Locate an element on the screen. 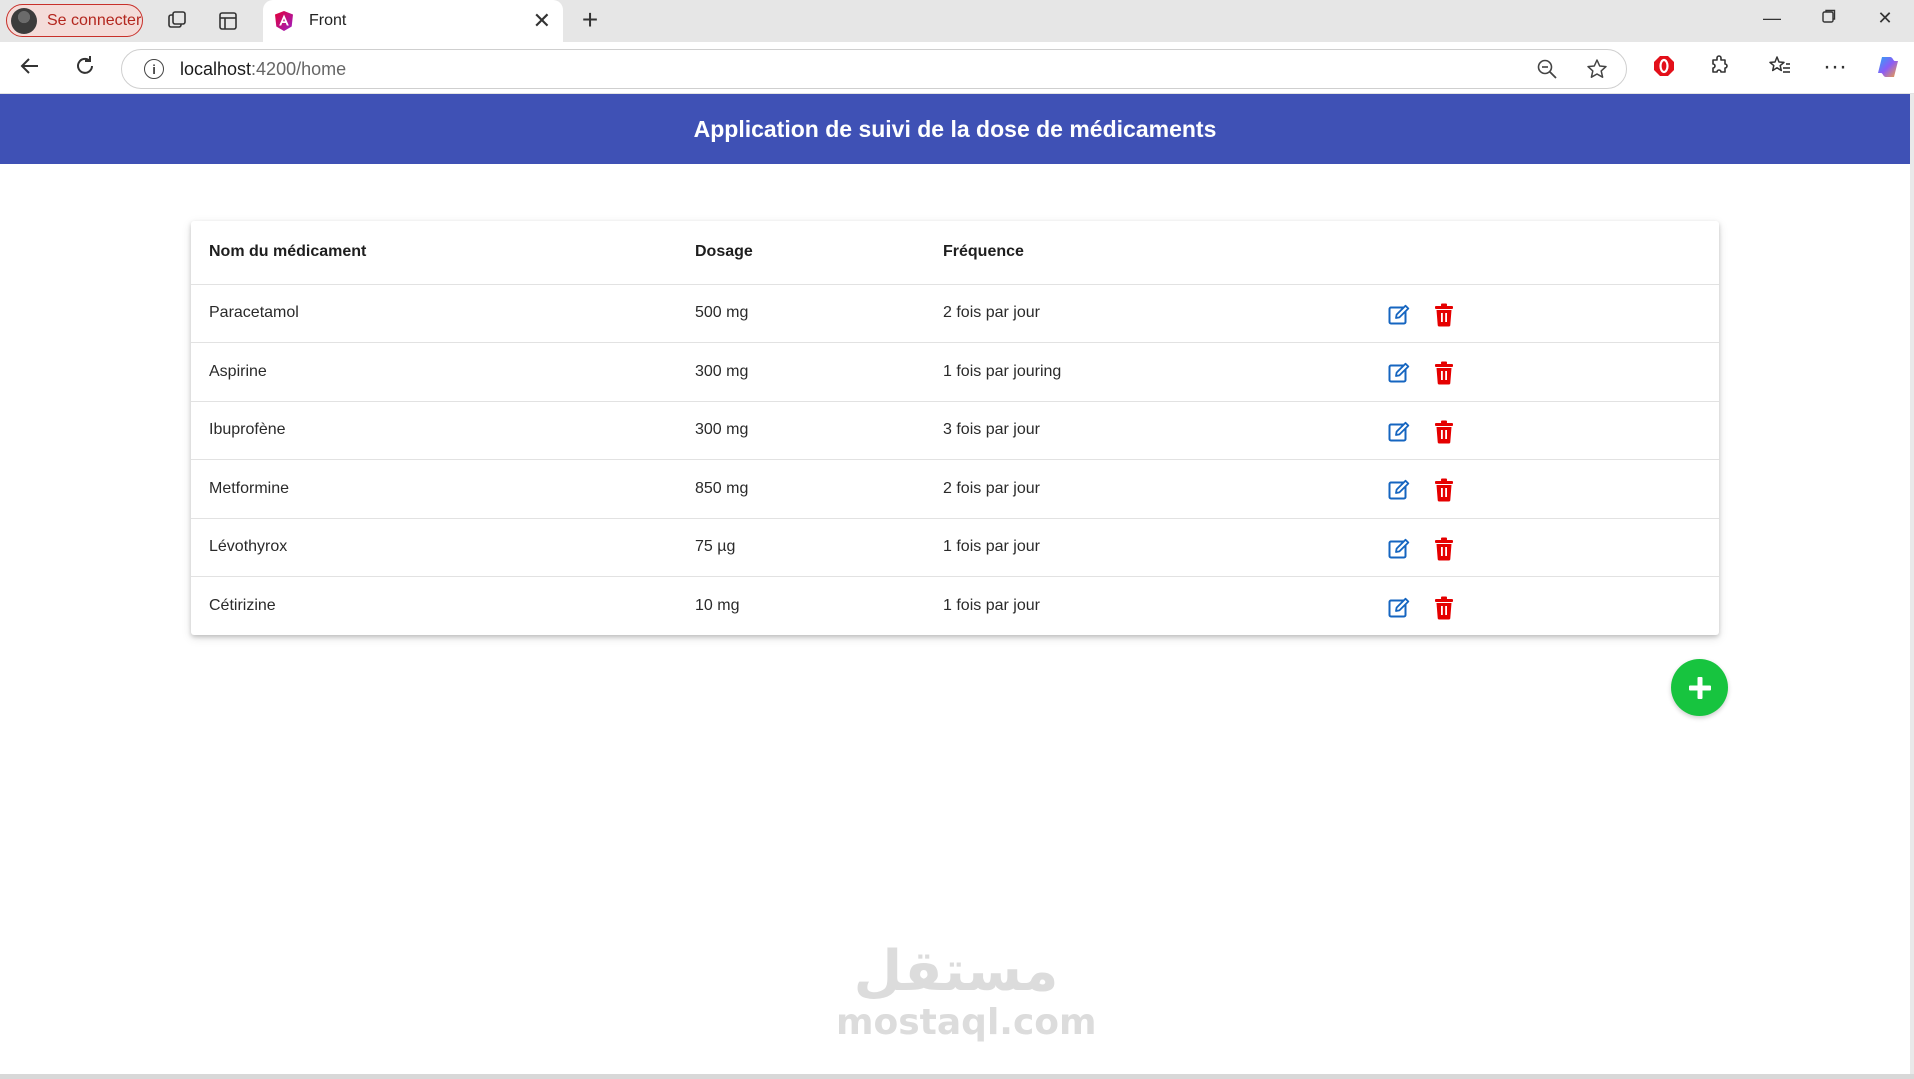 The height and width of the screenshot is (1079, 1914). scrollbar is located at coordinates (1912, 584).